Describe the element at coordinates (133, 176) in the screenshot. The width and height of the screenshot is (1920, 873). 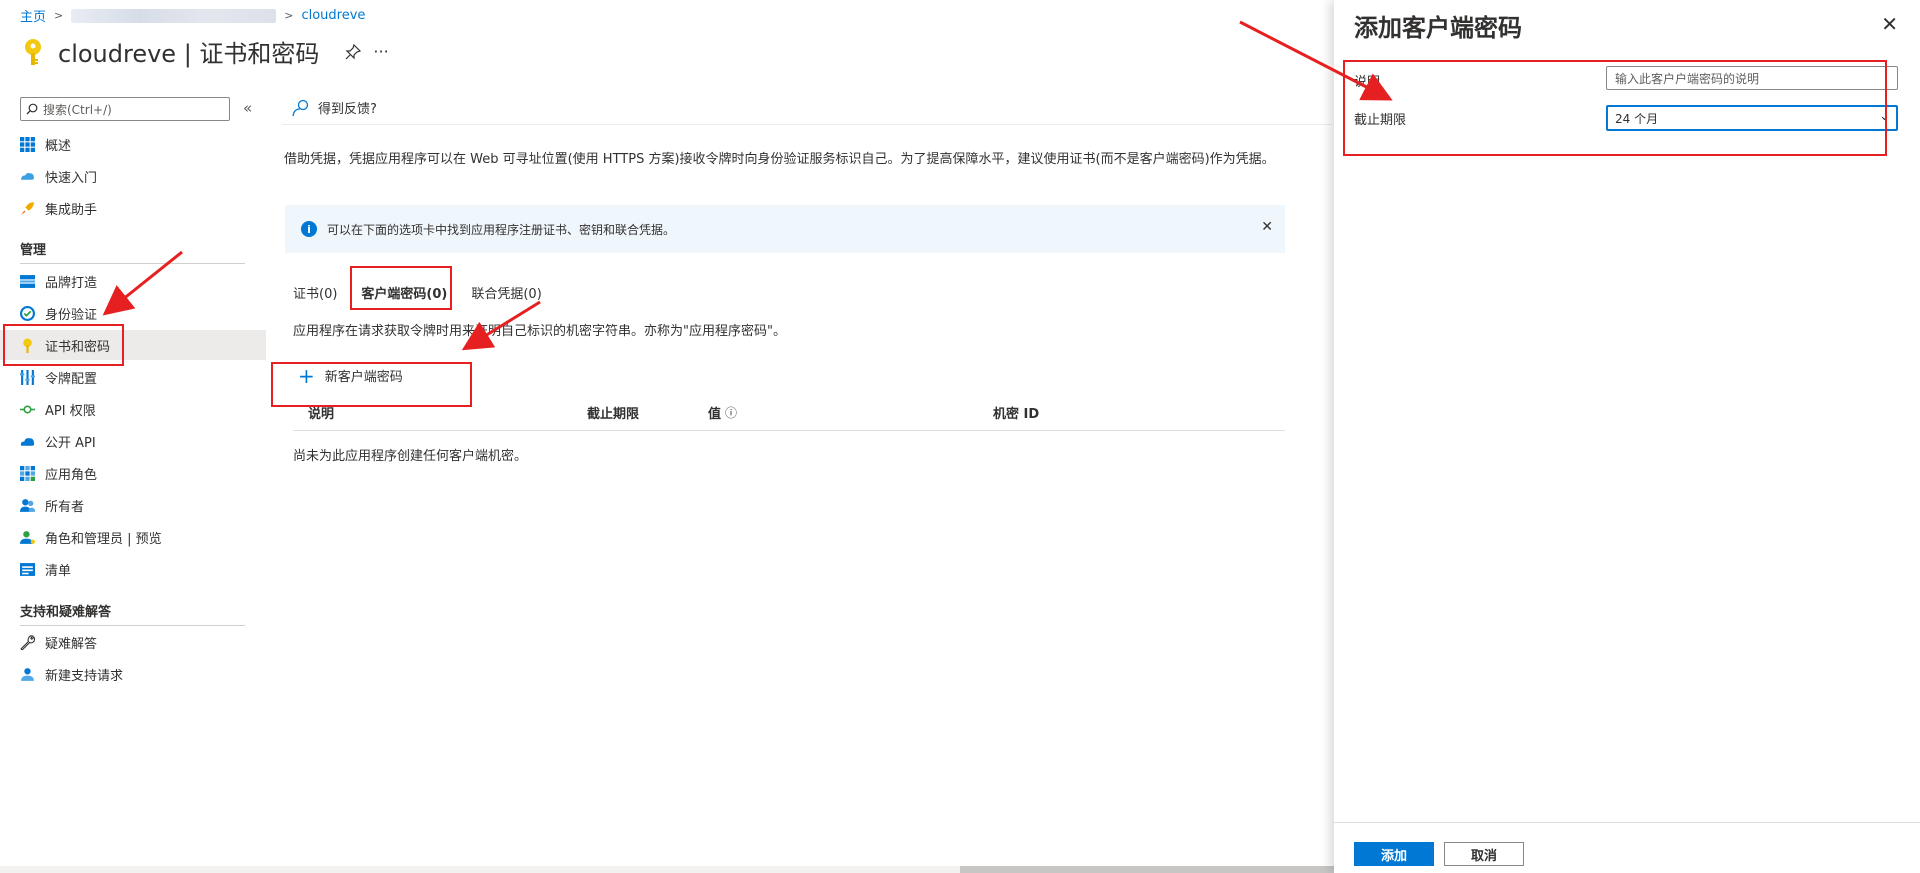
I see `sidebar-item-quickstart: 快速入门` at that location.